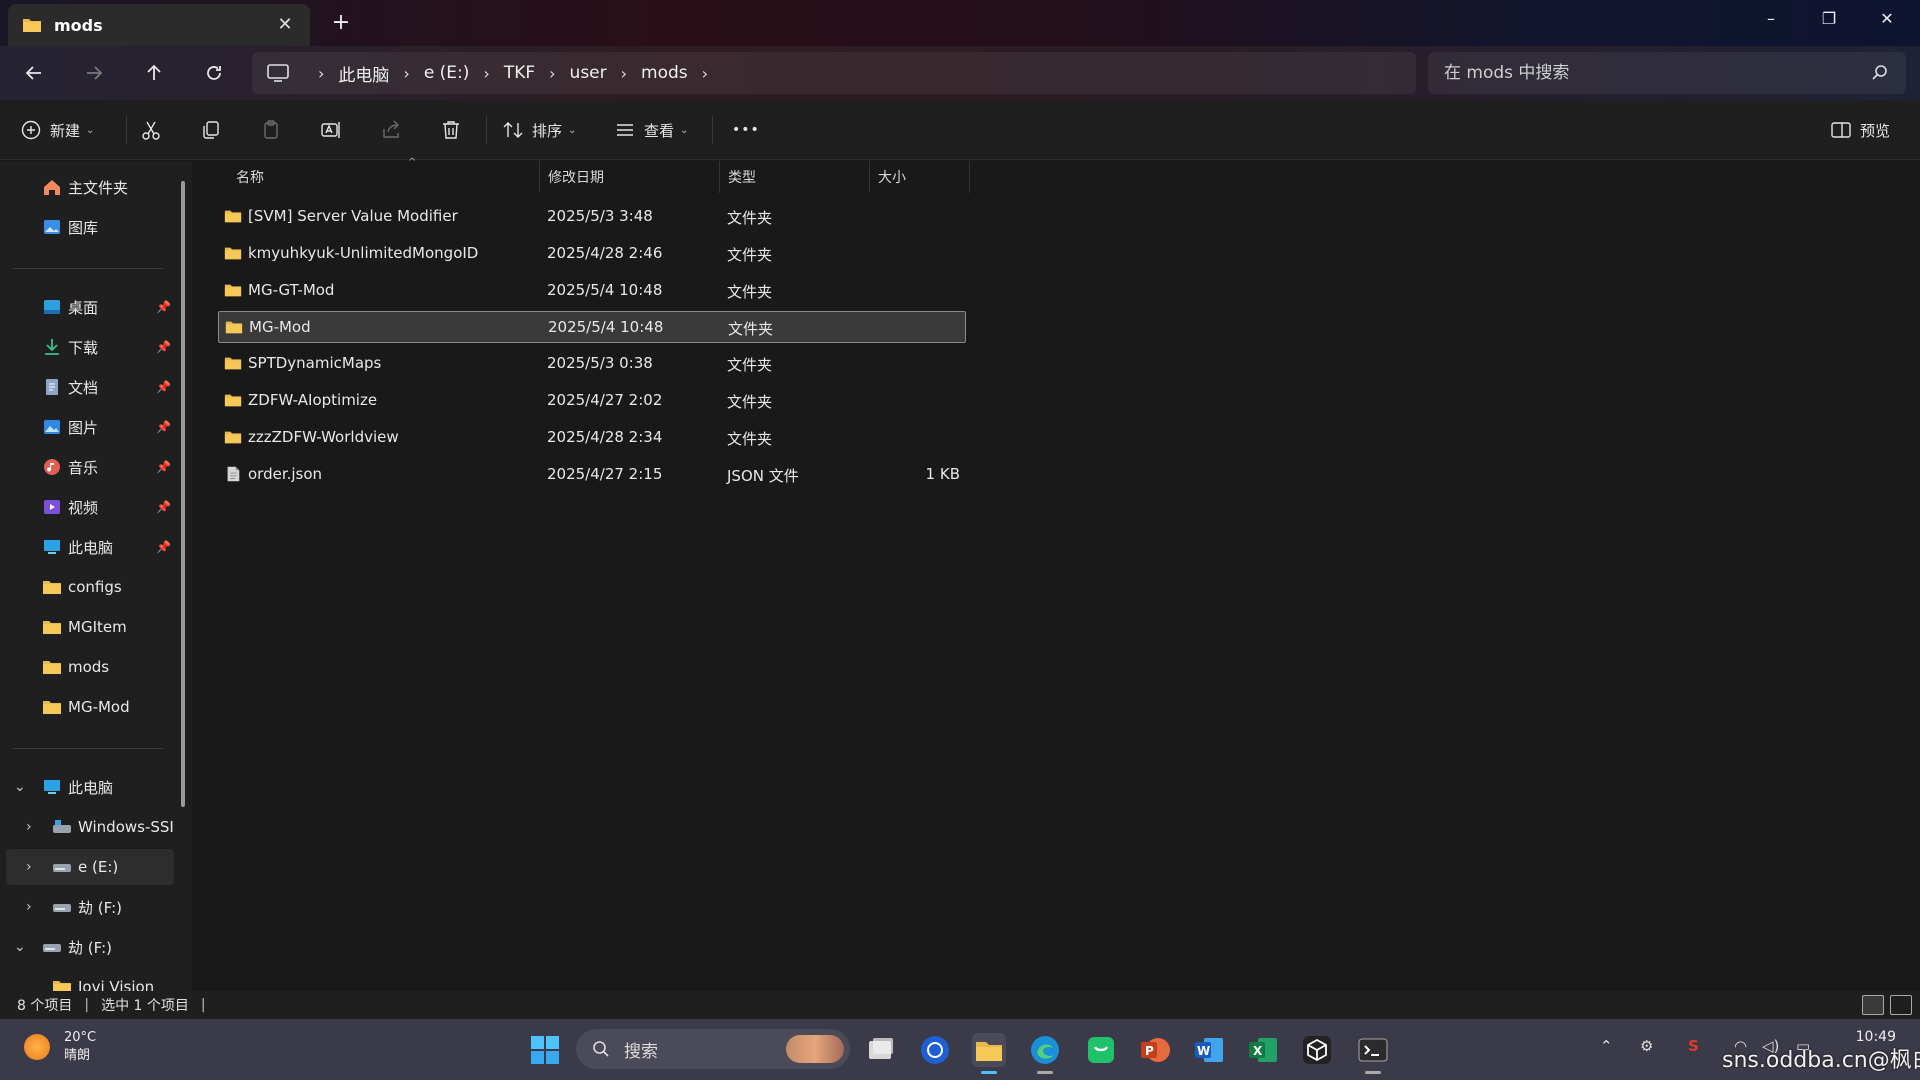 The width and height of the screenshot is (1920, 1080). I want to click on restore-button: ❐, so click(1829, 19).